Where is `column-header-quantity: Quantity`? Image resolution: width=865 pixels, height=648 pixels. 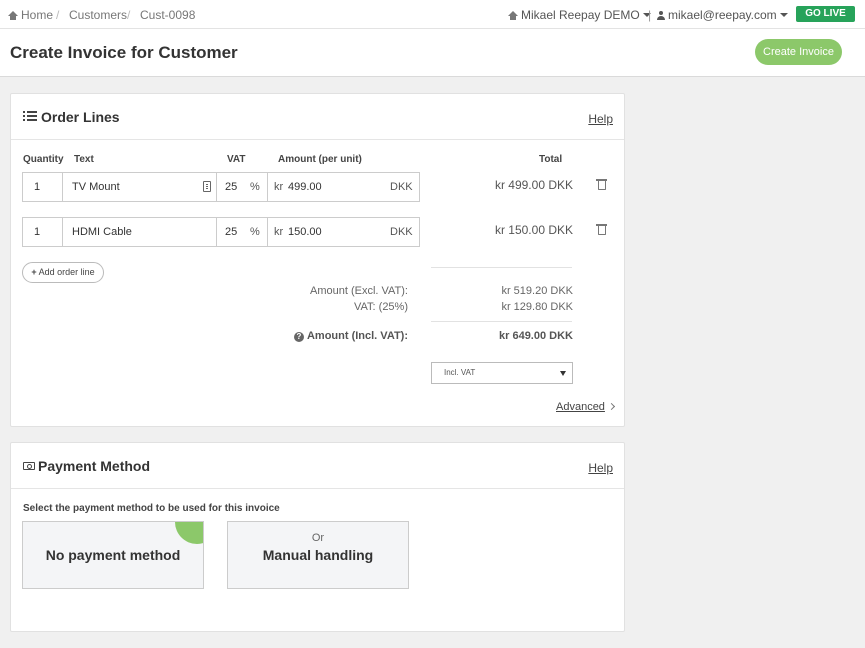
column-header-quantity: Quantity is located at coordinates (43, 159).